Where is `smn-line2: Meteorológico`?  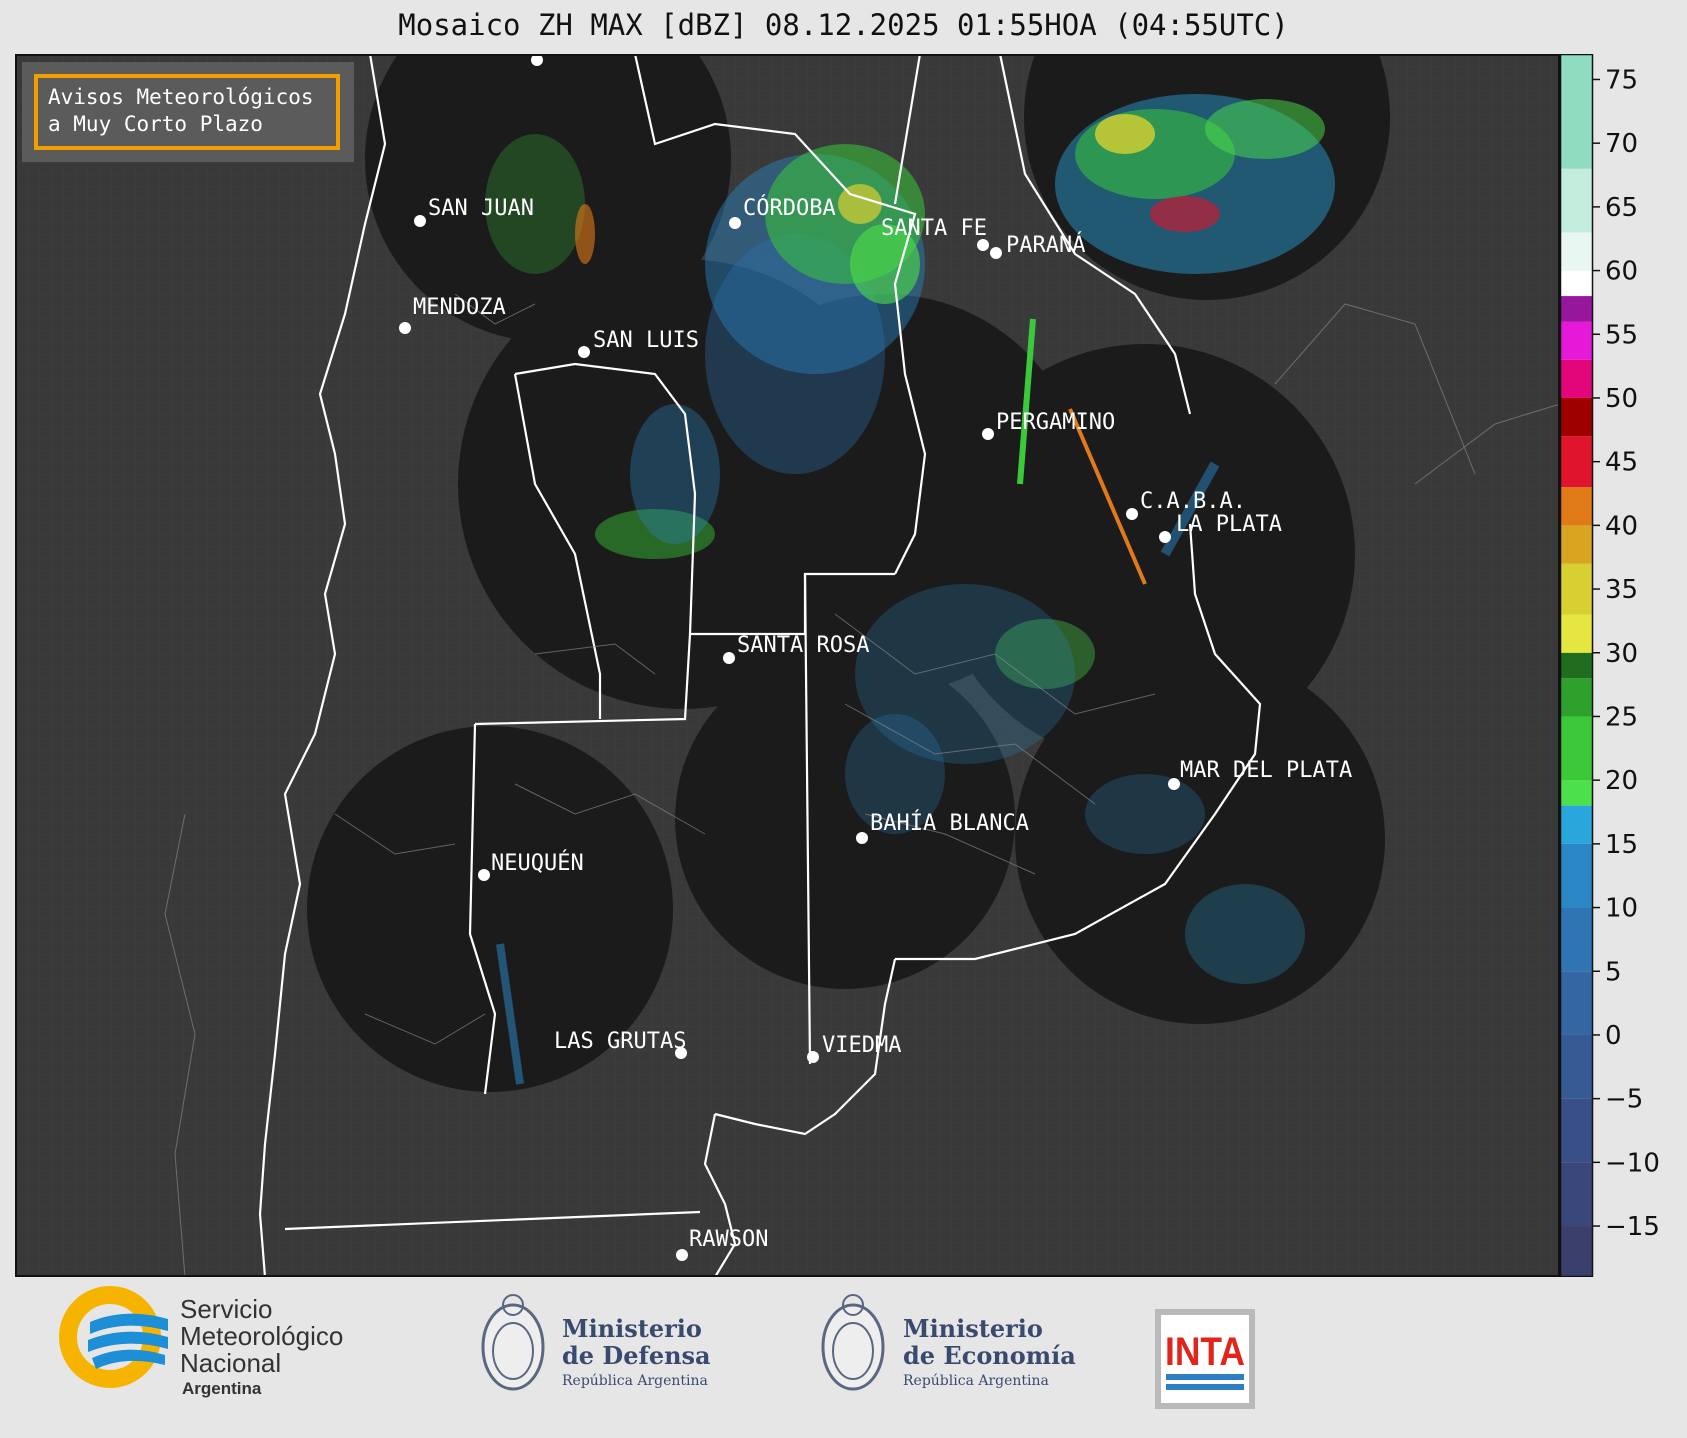 smn-line2: Meteorológico is located at coordinates (261, 1336).